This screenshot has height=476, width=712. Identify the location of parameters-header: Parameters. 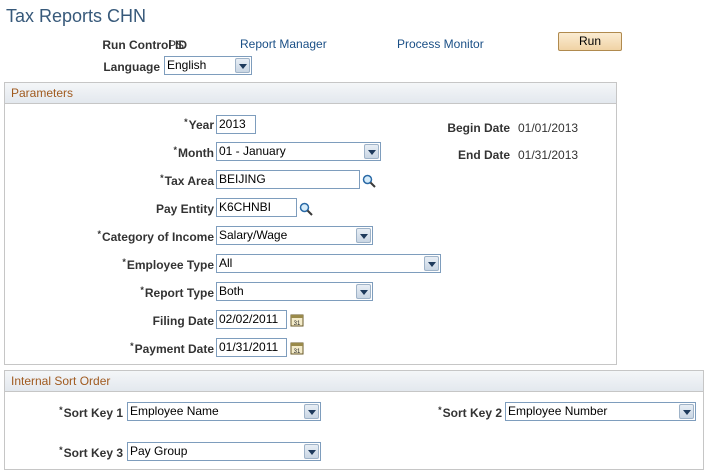
(310, 93).